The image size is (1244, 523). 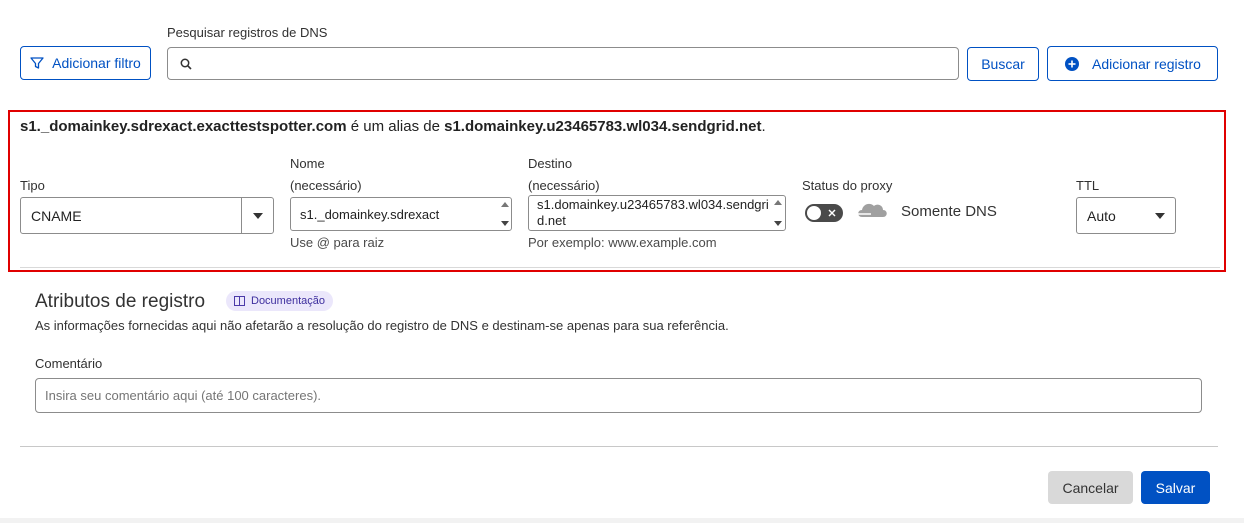 I want to click on cancel-button: Cancelar, so click(x=1090, y=487).